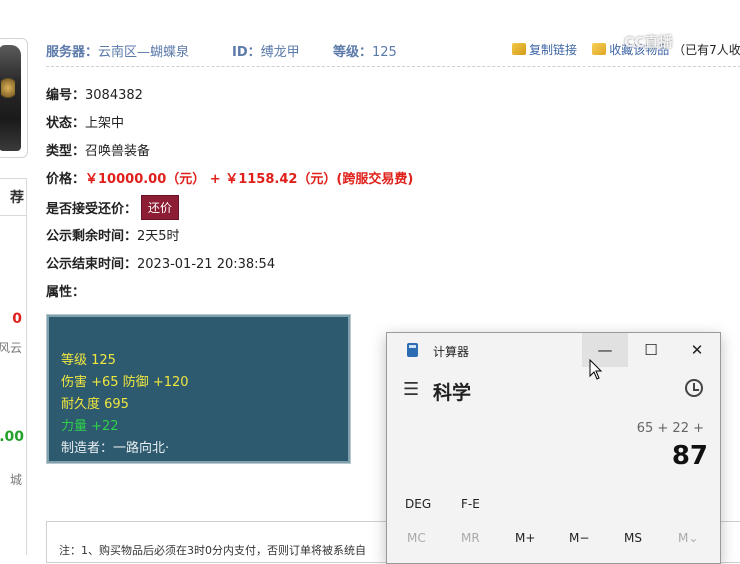 This screenshot has width=740, height=564. What do you see at coordinates (249, 179) in the screenshot?
I see `price-value: ￥10000.00（元） + ￥1158.42（元）(跨服交易费)` at bounding box center [249, 179].